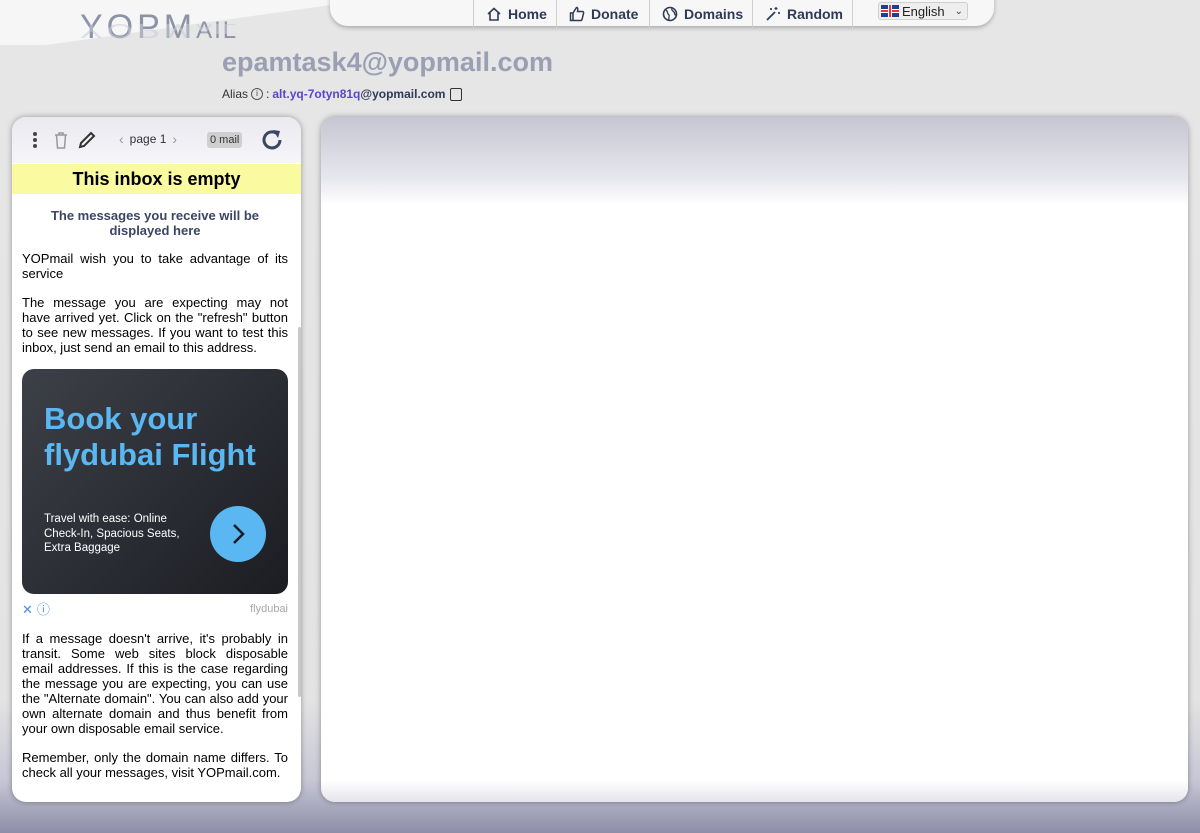 The height and width of the screenshot is (833, 1200). Describe the element at coordinates (615, 14) in the screenshot. I see `donate-label: Donate` at that location.